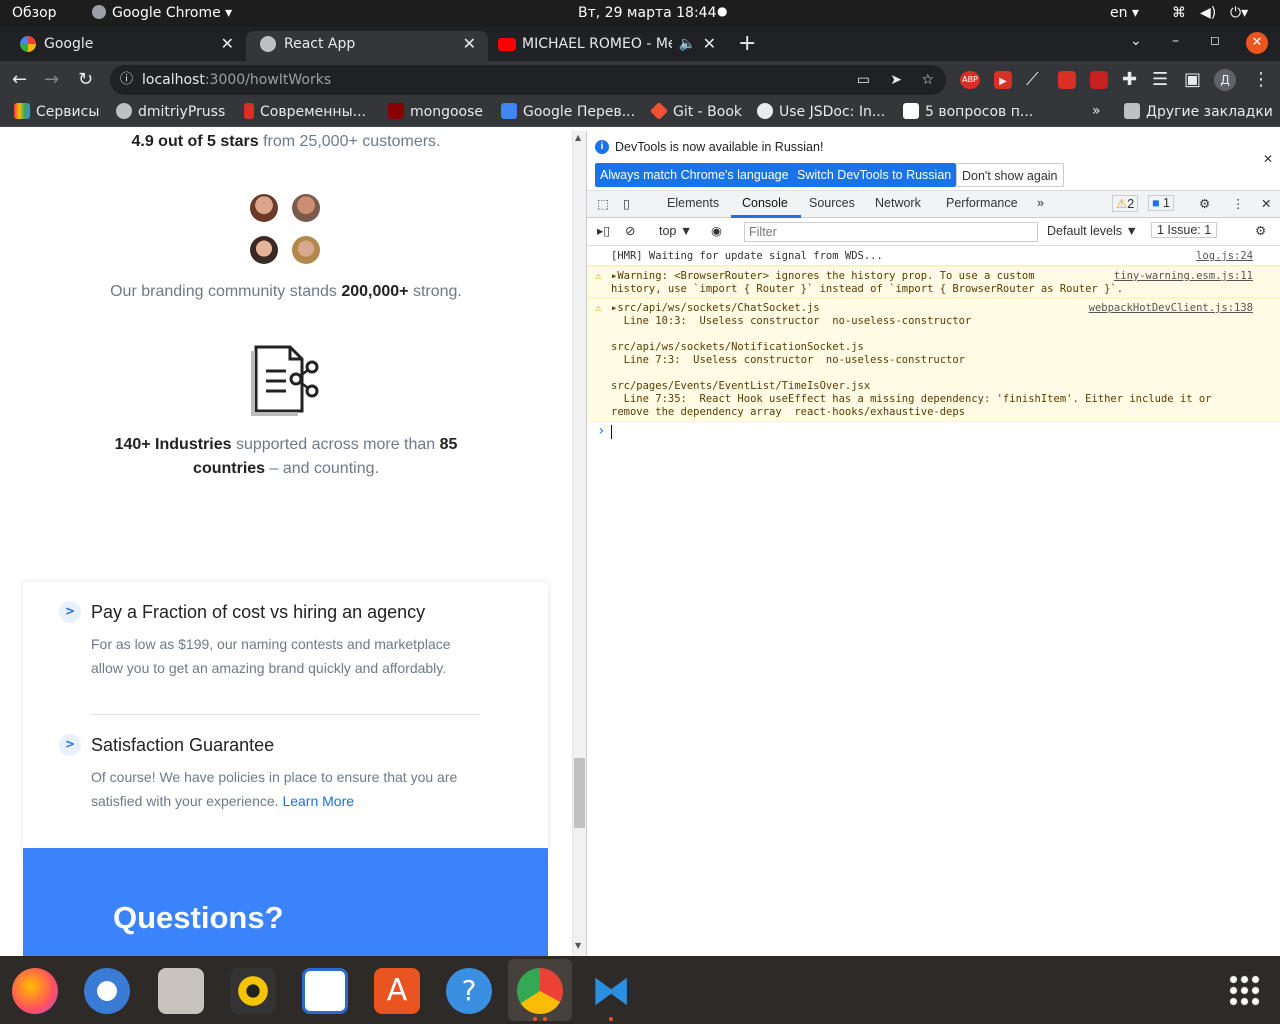 The image size is (1280, 1024). Describe the element at coordinates (1010, 175) in the screenshot. I see `dont-show-again-button: Don't show again` at that location.